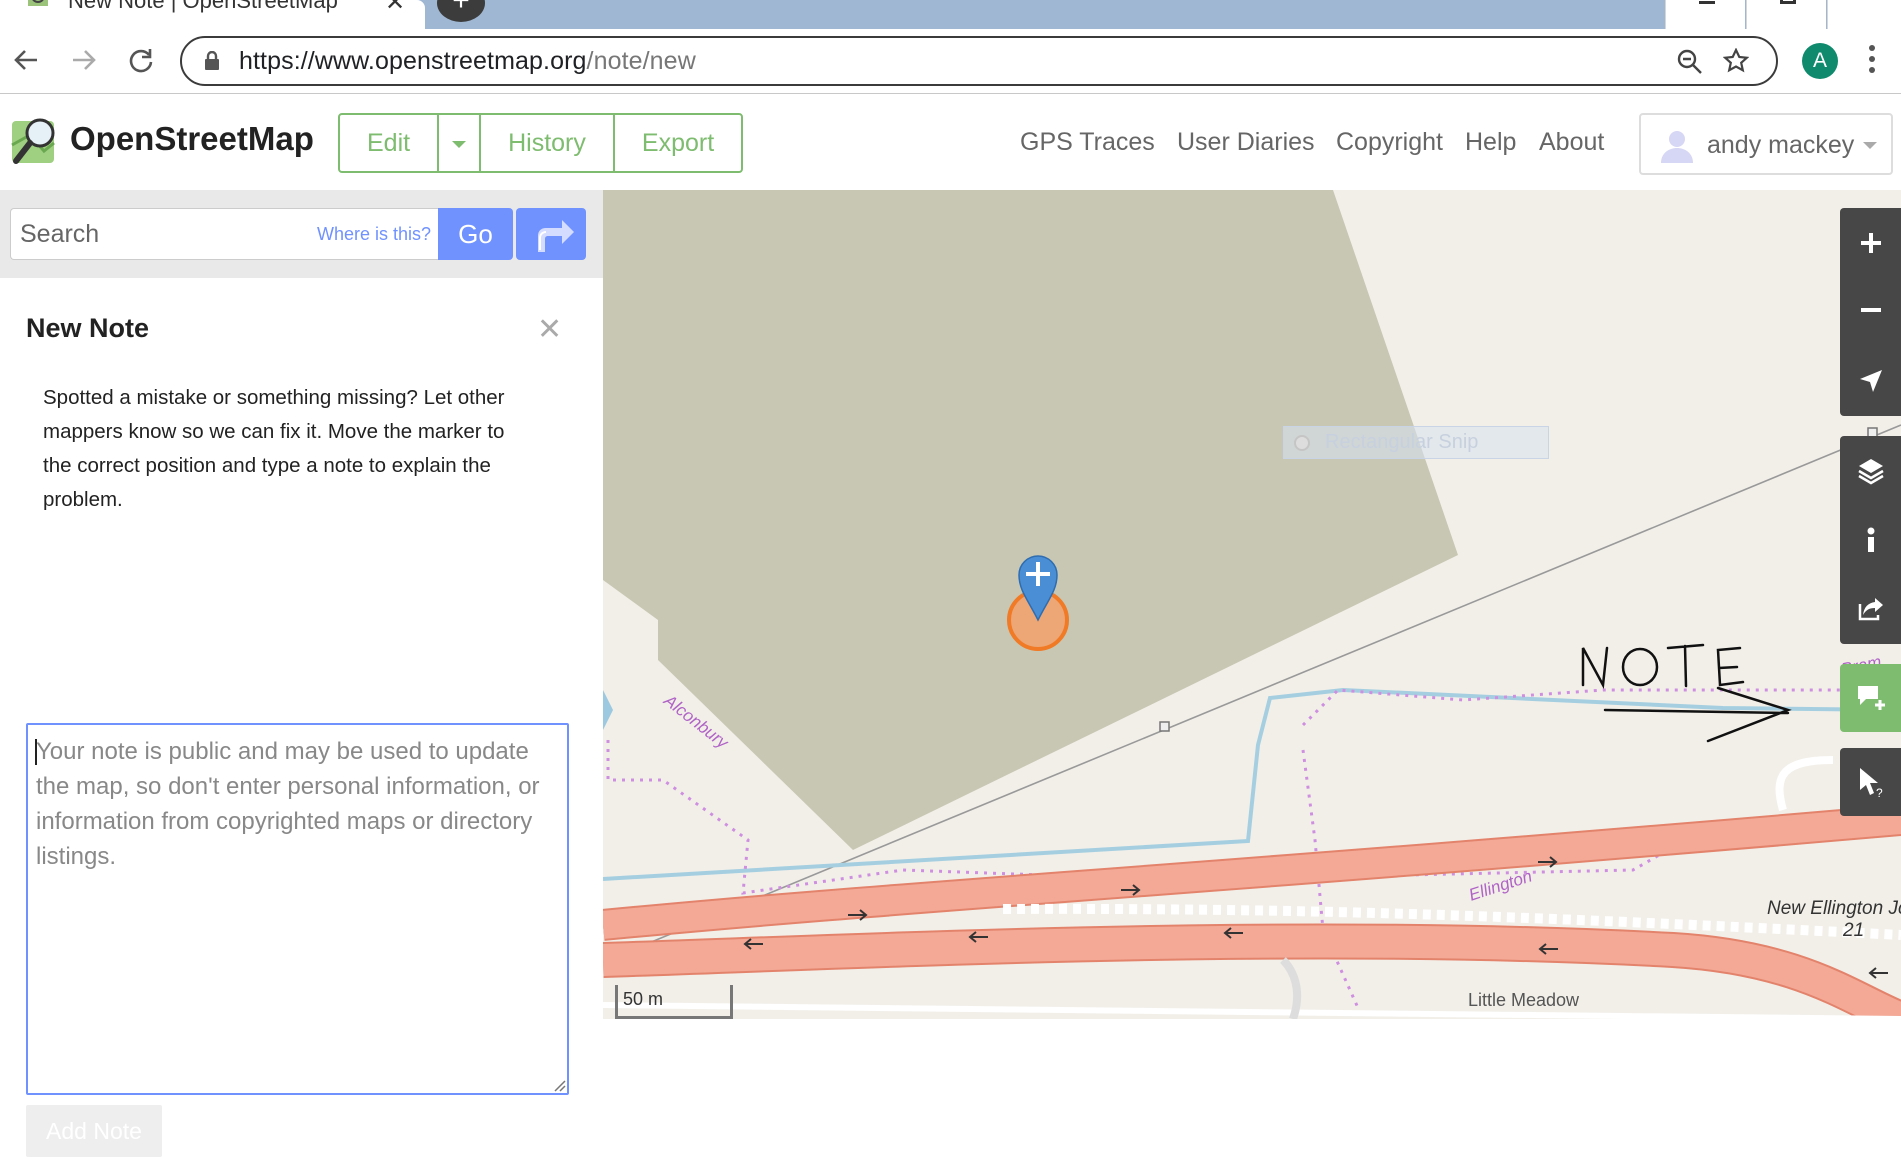 This screenshot has height=1157, width=1901. I want to click on zoom-in-icon, so click(1870, 243).